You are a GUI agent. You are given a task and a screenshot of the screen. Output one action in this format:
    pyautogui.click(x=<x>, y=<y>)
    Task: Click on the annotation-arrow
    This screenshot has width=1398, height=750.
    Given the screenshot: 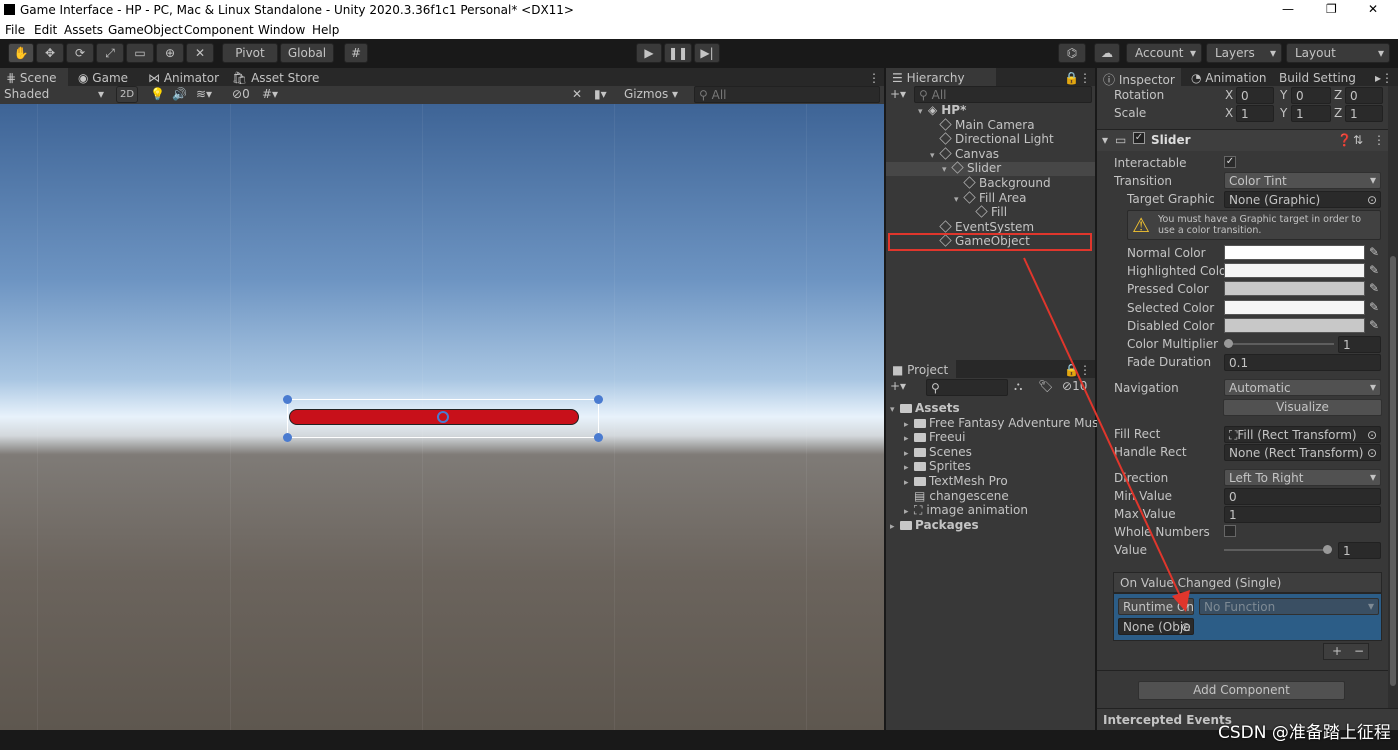 What is the action you would take?
    pyautogui.click(x=1106, y=434)
    